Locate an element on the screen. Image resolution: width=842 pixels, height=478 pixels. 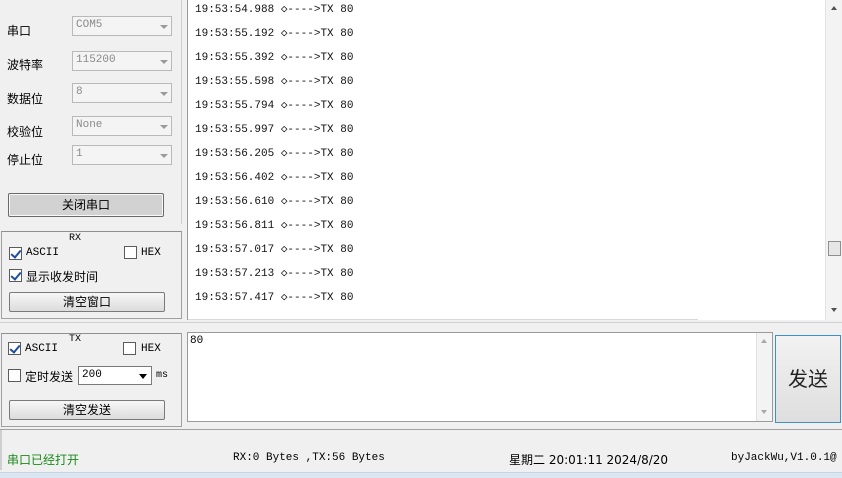
stop-bits-label: 停止位 is located at coordinates (25, 160).